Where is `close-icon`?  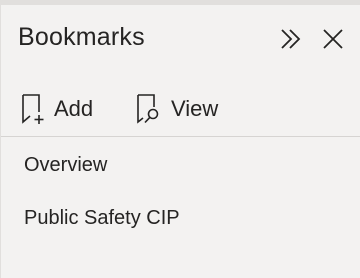 close-icon is located at coordinates (333, 39).